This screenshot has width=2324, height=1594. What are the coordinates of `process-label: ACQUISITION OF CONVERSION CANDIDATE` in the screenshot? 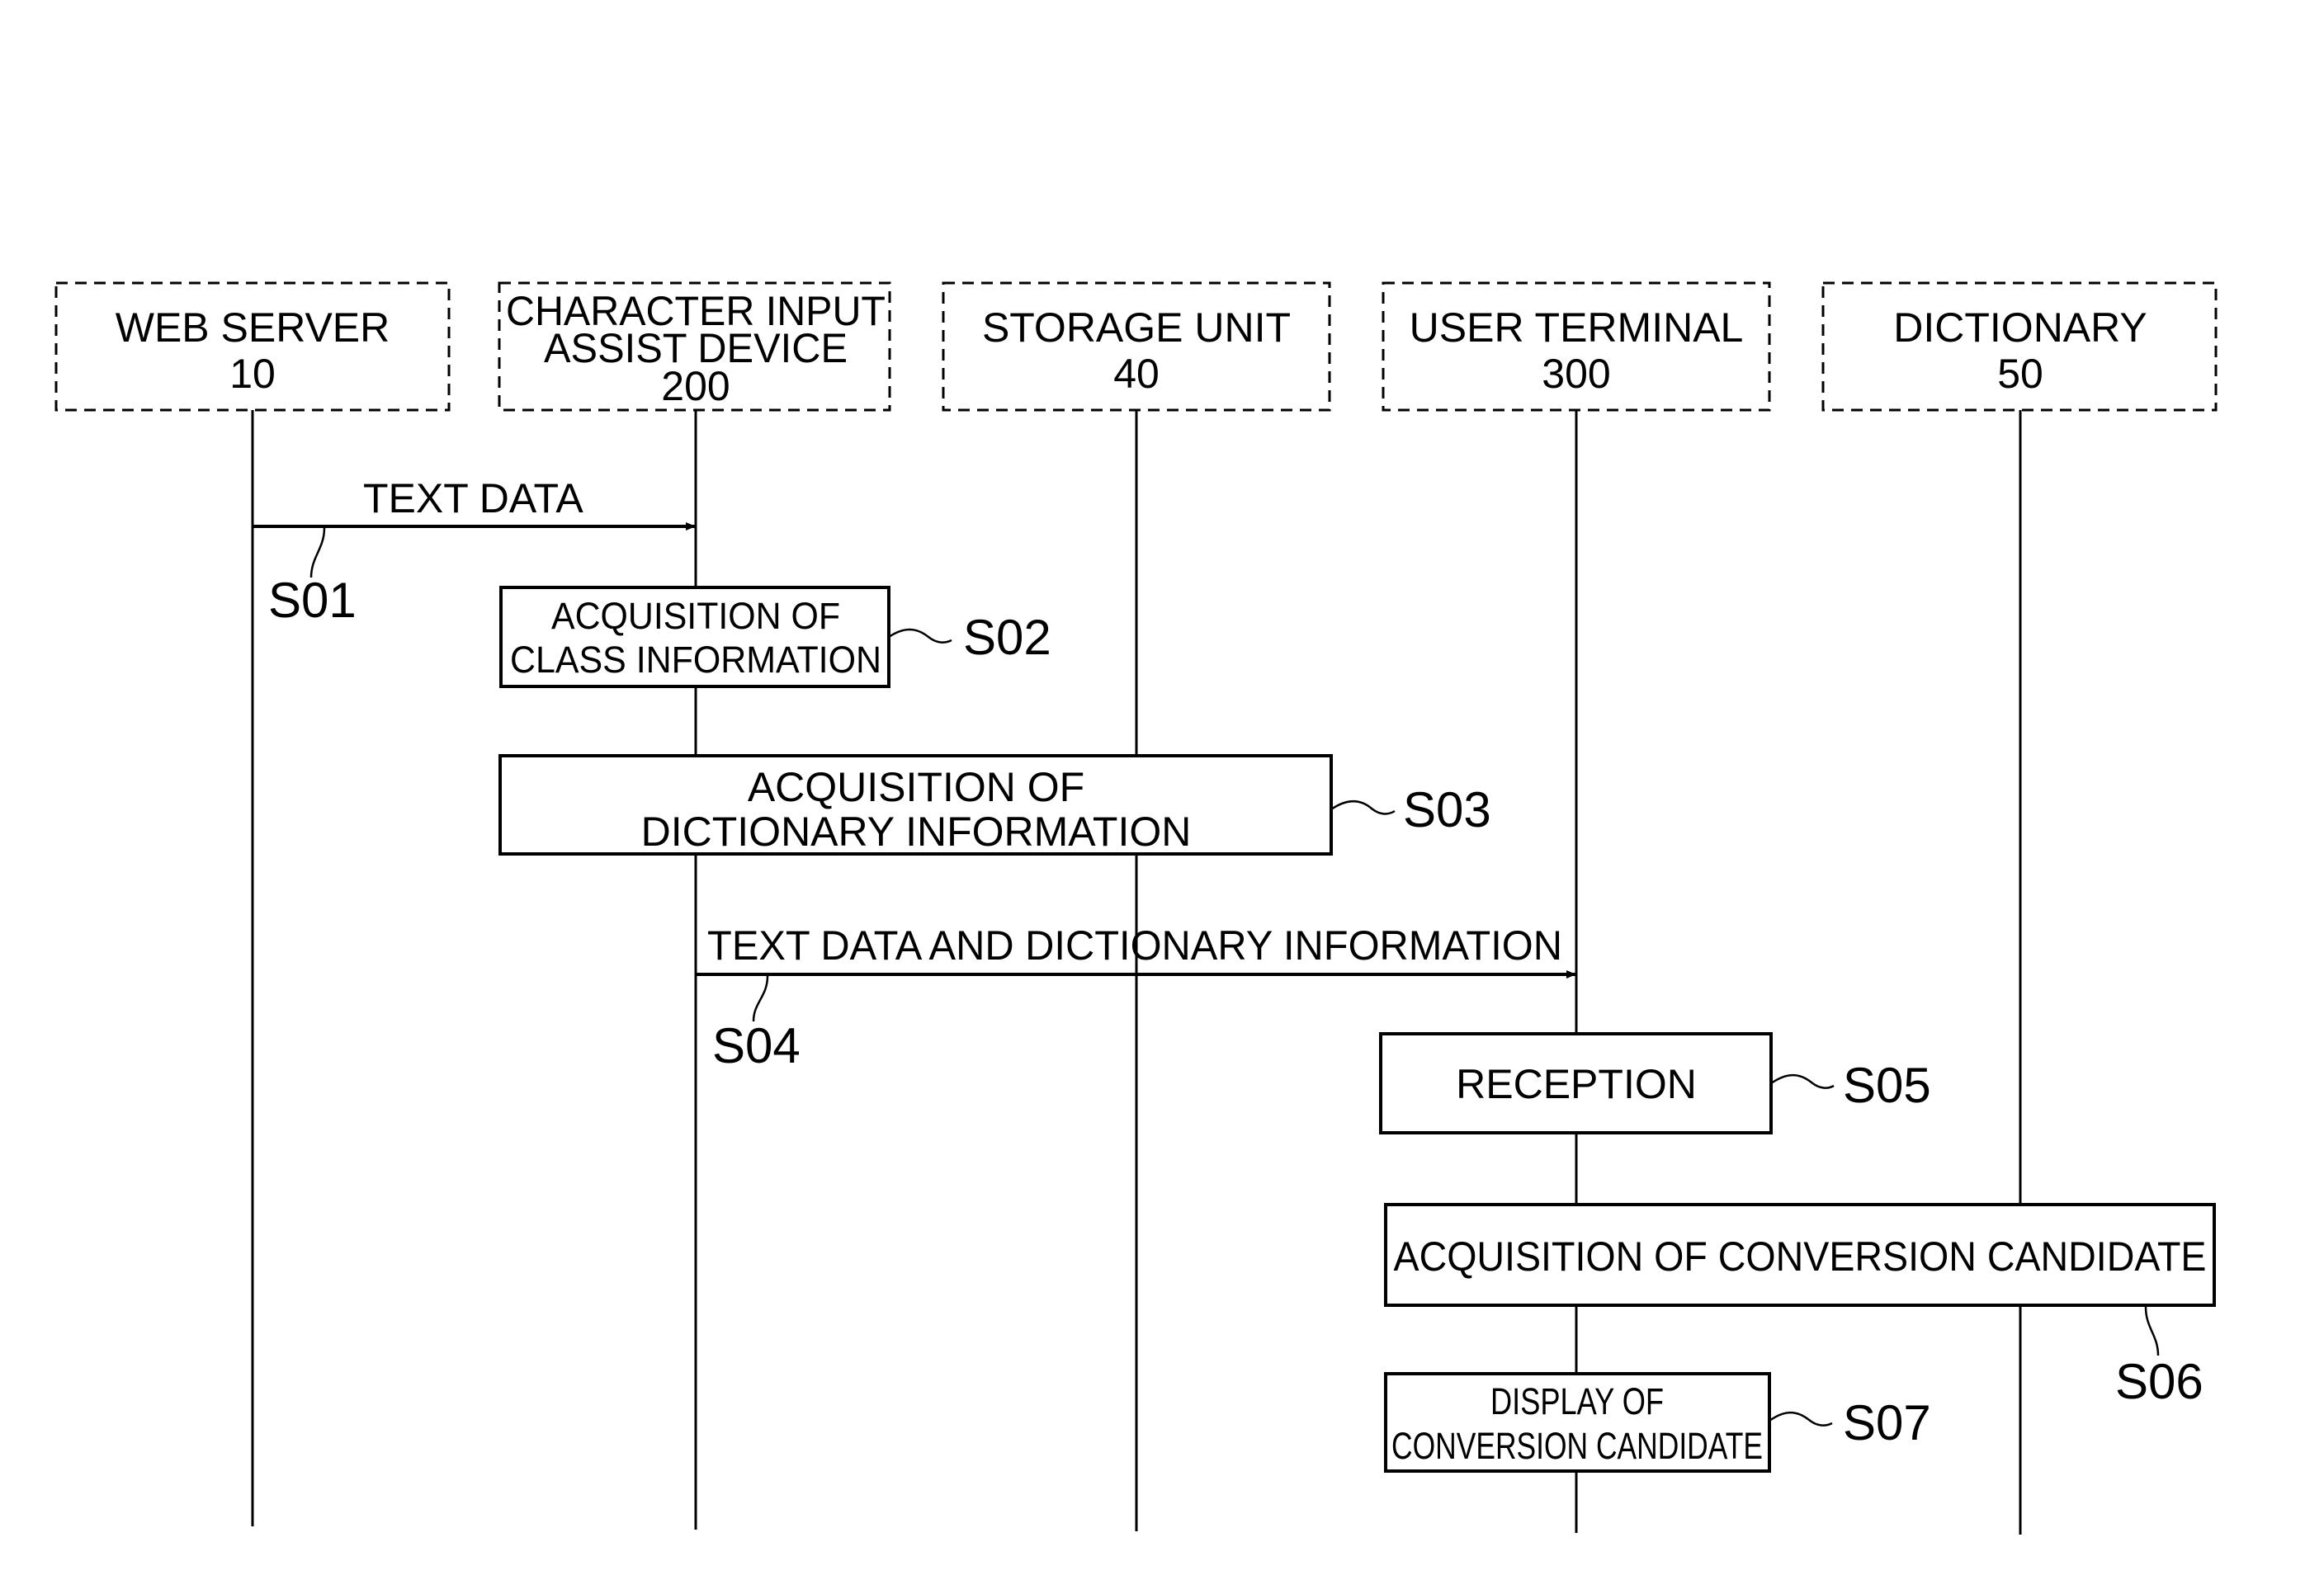 It's located at (1800, 1256).